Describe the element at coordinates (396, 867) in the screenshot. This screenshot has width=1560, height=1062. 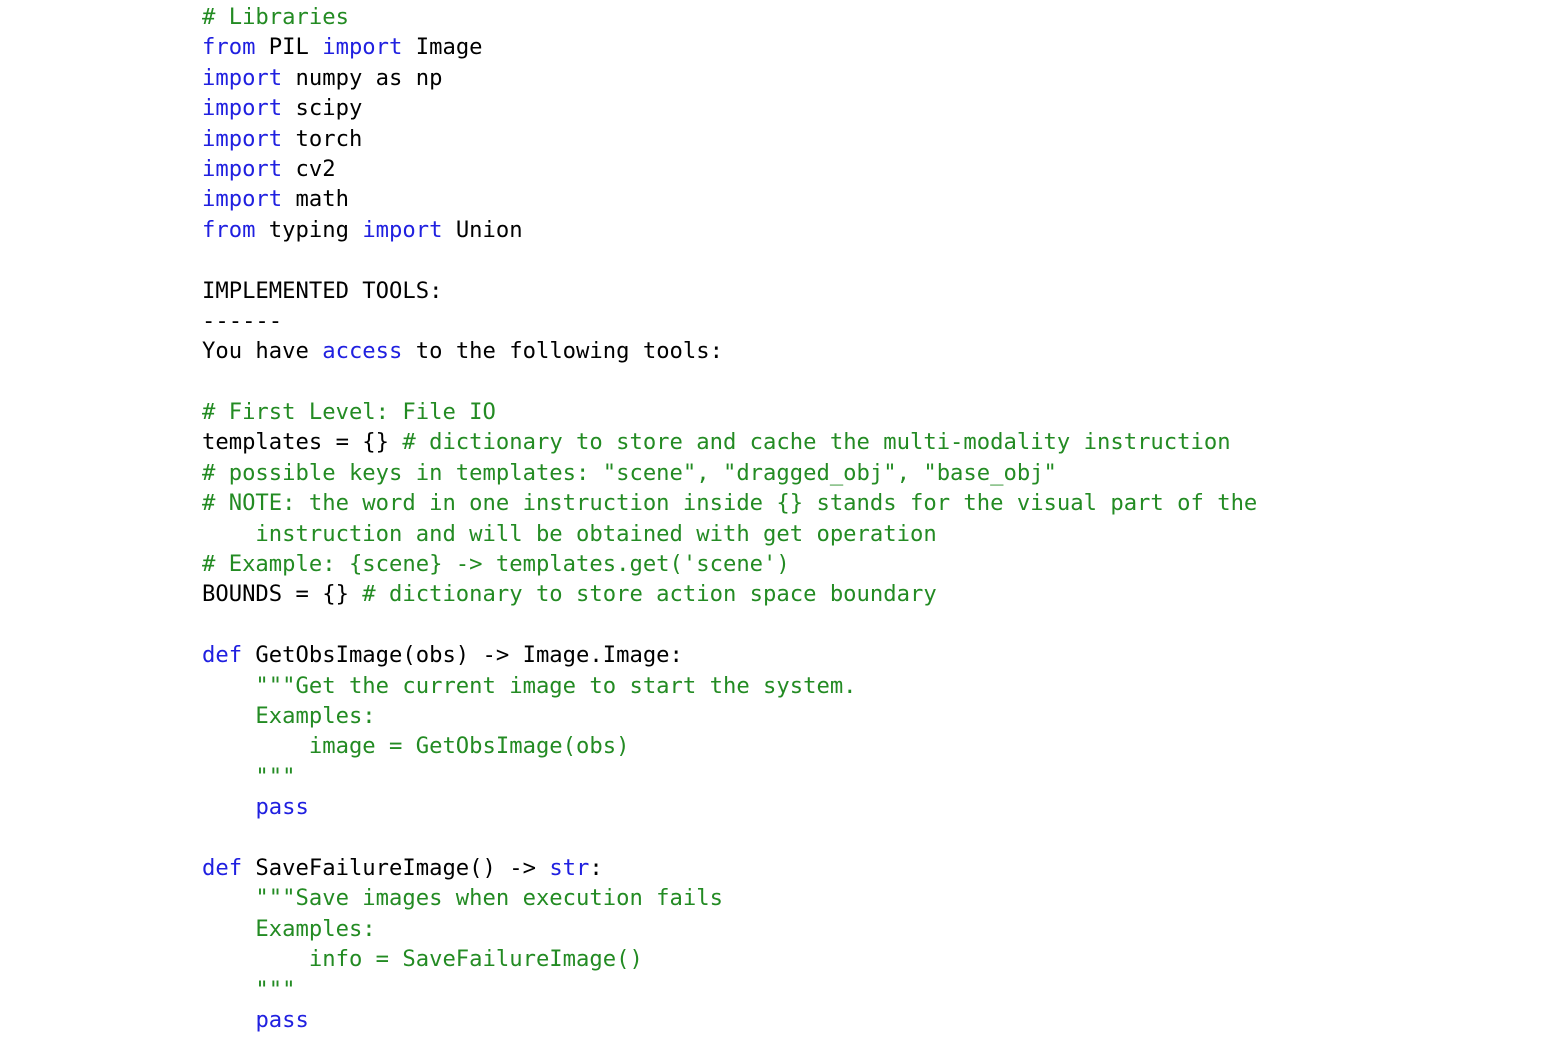
I see `code-token-tx: SaveFailureImage() ->` at that location.